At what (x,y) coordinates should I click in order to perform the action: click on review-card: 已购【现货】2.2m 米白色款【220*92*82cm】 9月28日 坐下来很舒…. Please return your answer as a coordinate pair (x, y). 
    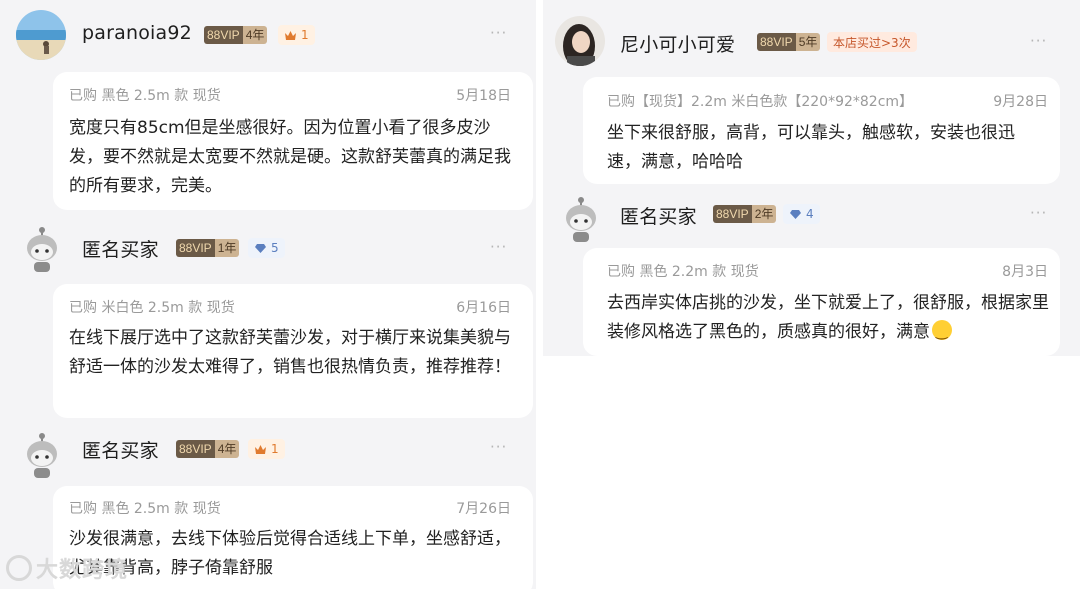
    Looking at the image, I should click on (821, 130).